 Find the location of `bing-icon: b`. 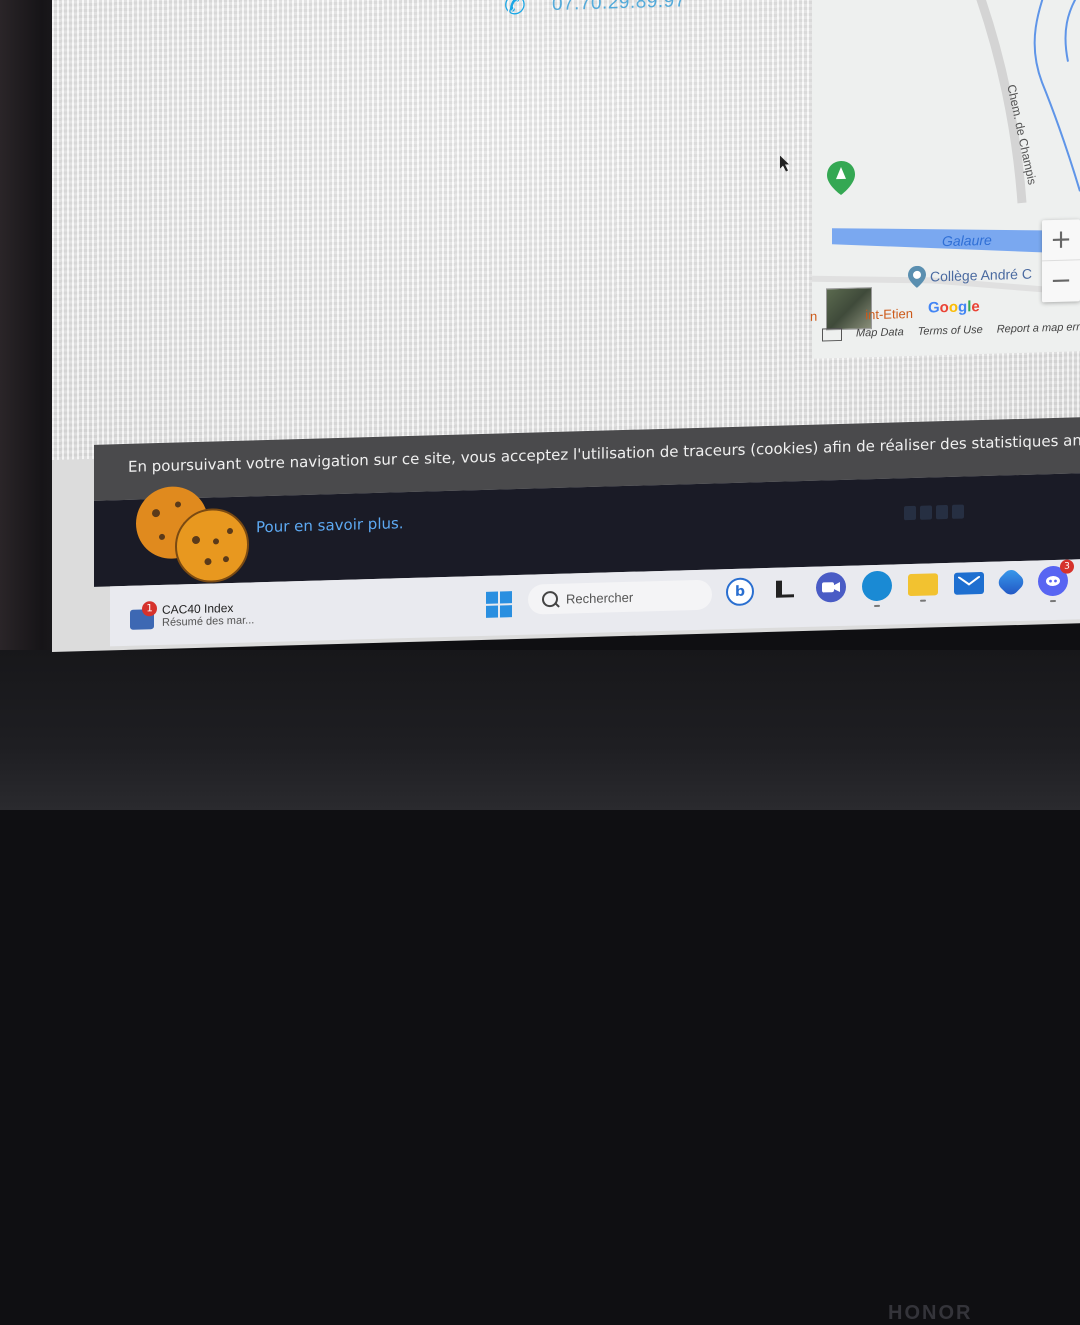

bing-icon: b is located at coordinates (740, 592).